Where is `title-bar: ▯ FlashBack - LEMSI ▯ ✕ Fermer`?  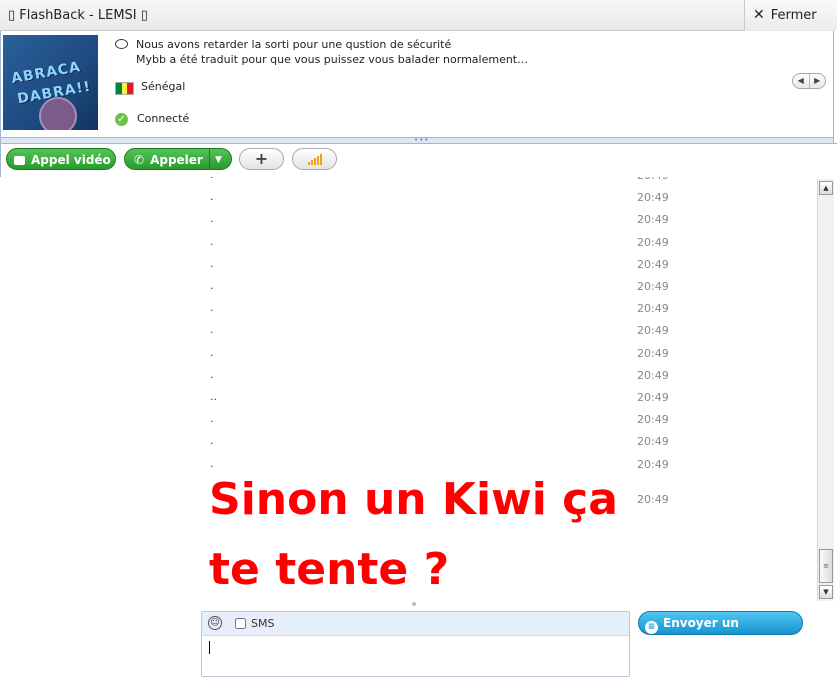 title-bar: ▯ FlashBack - LEMSI ▯ ✕ Fermer is located at coordinates (418, 15).